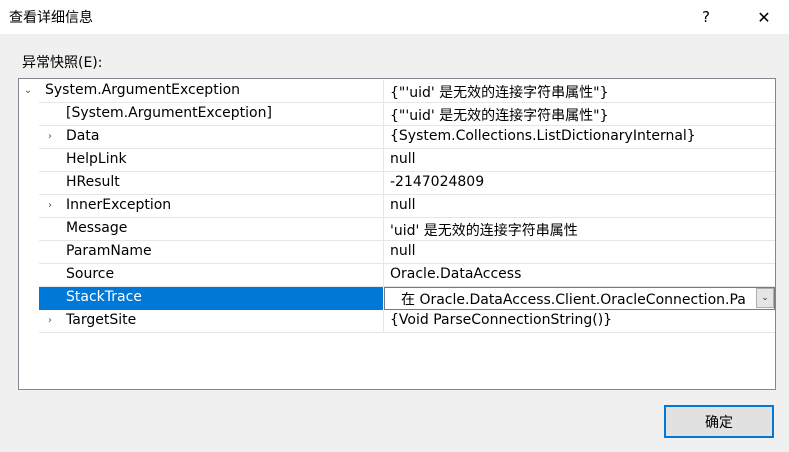 Image resolution: width=789 pixels, height=452 pixels. I want to click on grid-row-name: ParamName, so click(109, 251).